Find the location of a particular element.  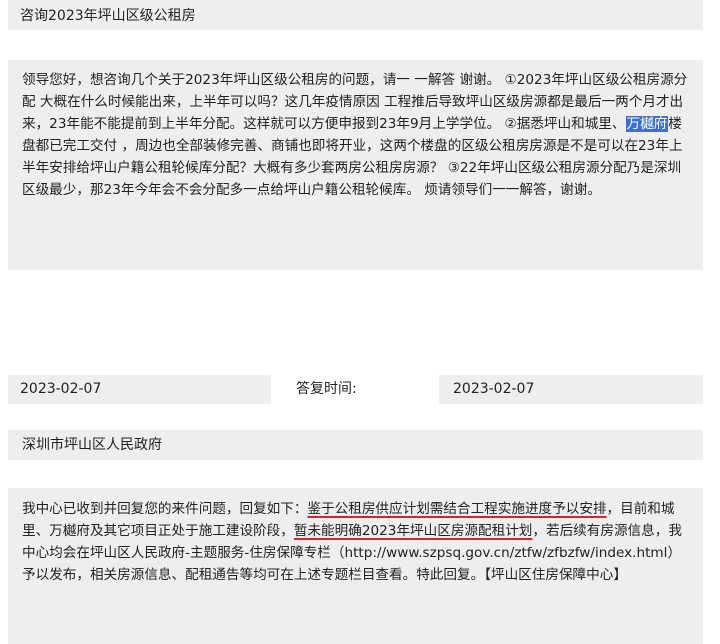

reply-date-value: 2023-02-07 is located at coordinates (494, 389).